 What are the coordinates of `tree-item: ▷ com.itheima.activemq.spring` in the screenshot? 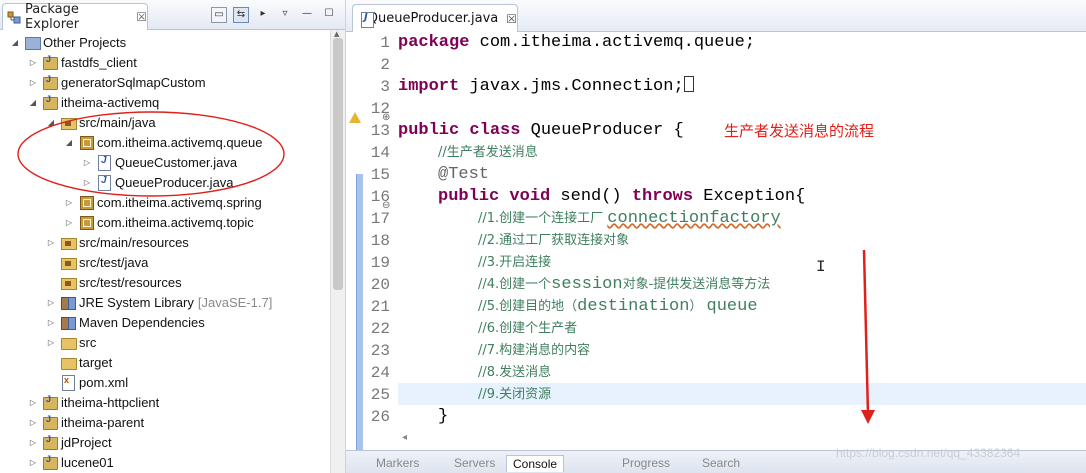 It's located at (163, 202).